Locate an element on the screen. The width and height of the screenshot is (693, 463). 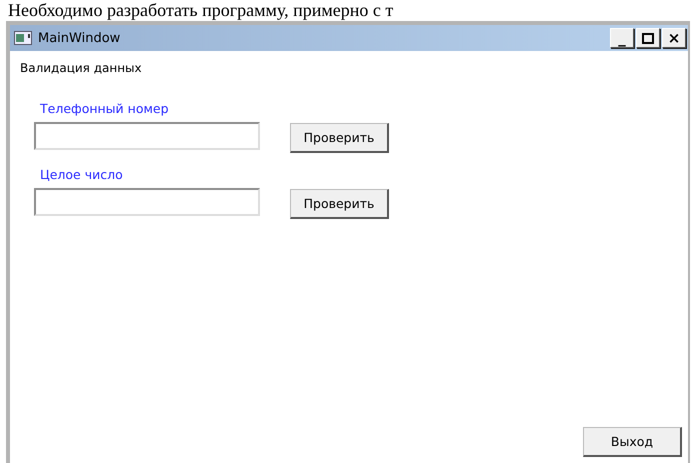
maximize-icon is located at coordinates (648, 38).